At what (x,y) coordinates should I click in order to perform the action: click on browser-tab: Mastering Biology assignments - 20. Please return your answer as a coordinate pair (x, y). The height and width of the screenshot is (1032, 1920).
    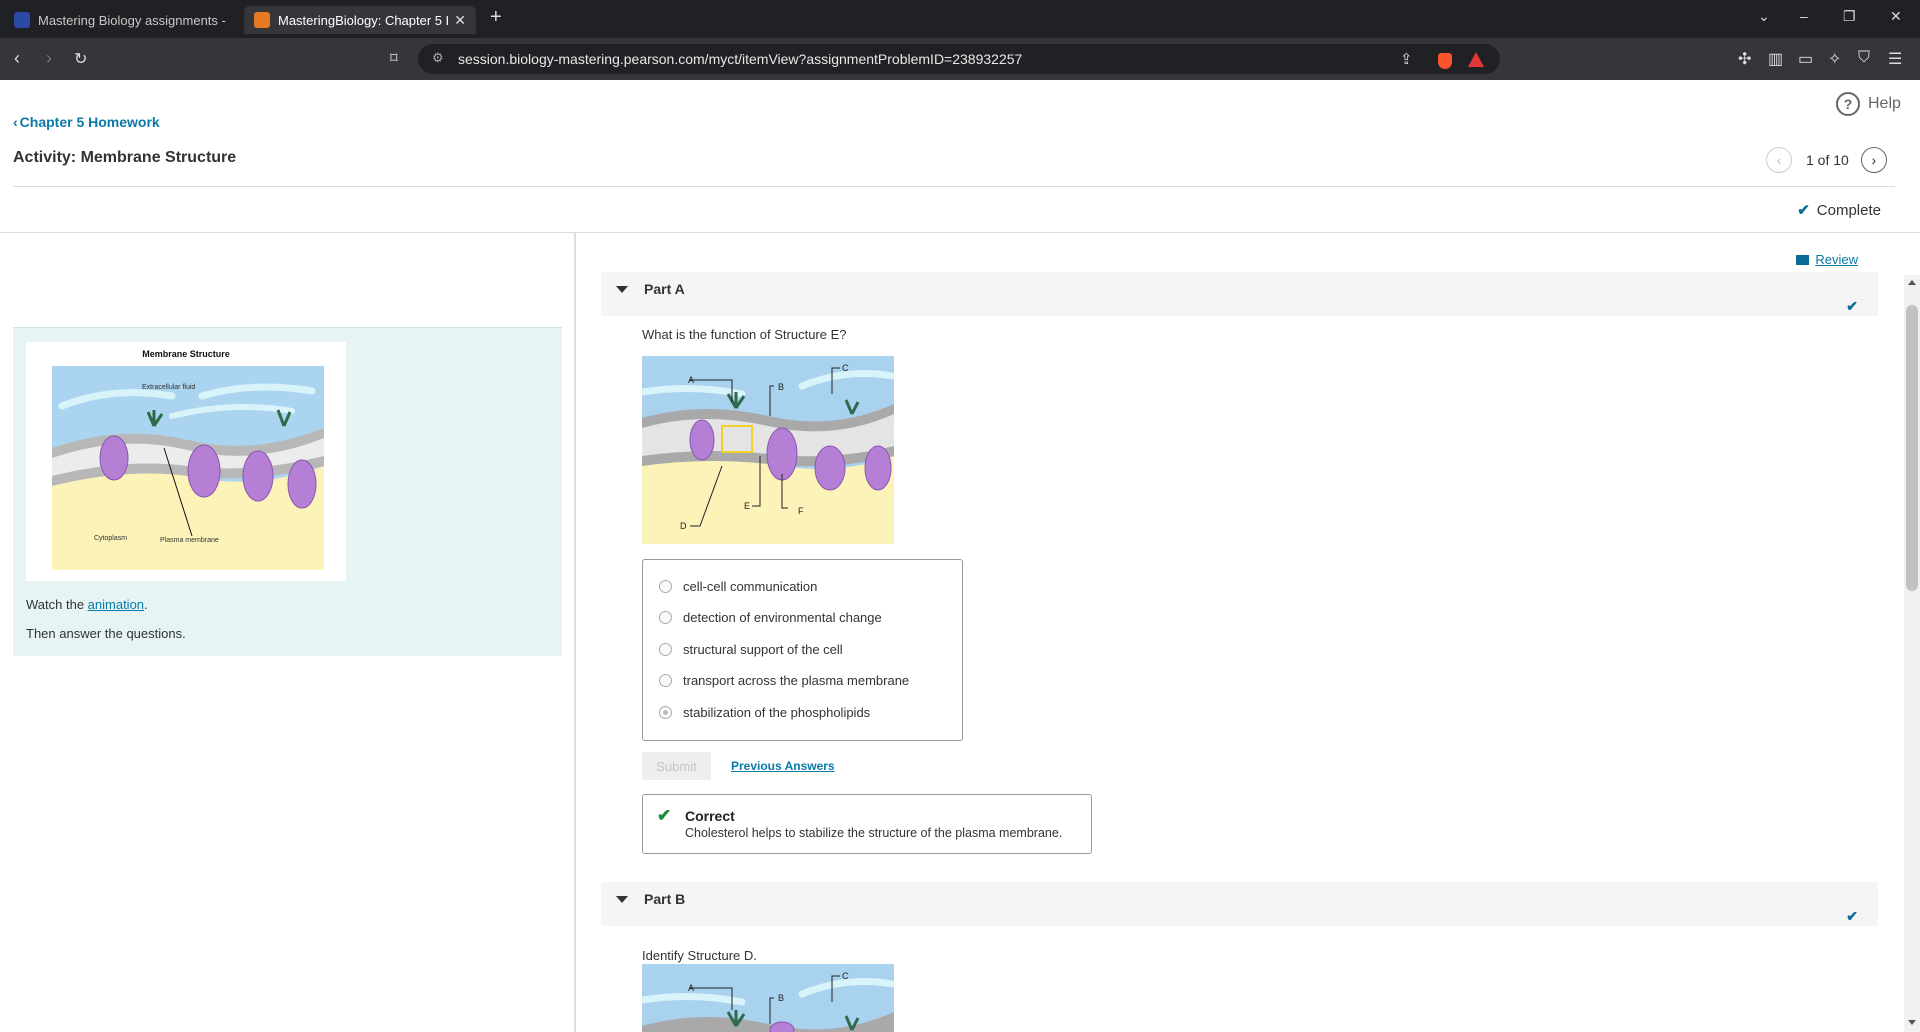
    Looking at the image, I should click on (122, 20).